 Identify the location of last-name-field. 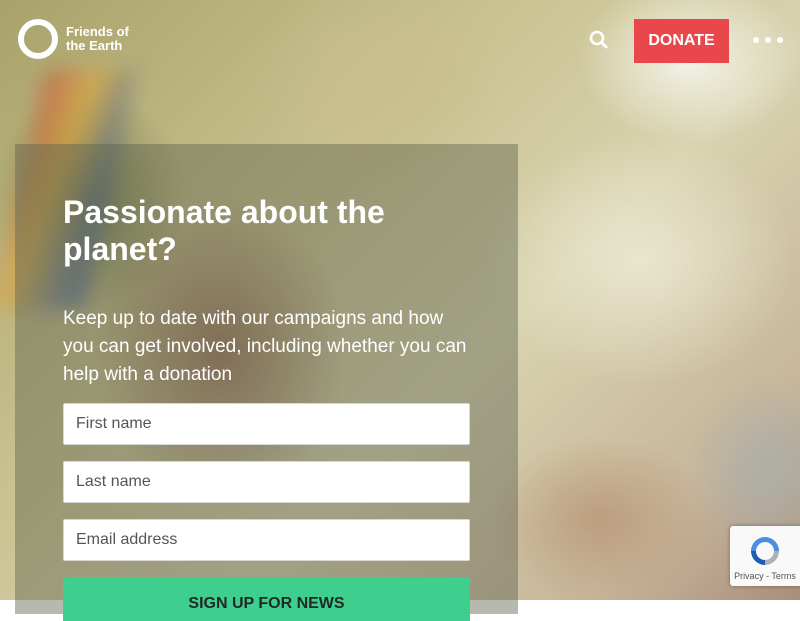
(266, 482).